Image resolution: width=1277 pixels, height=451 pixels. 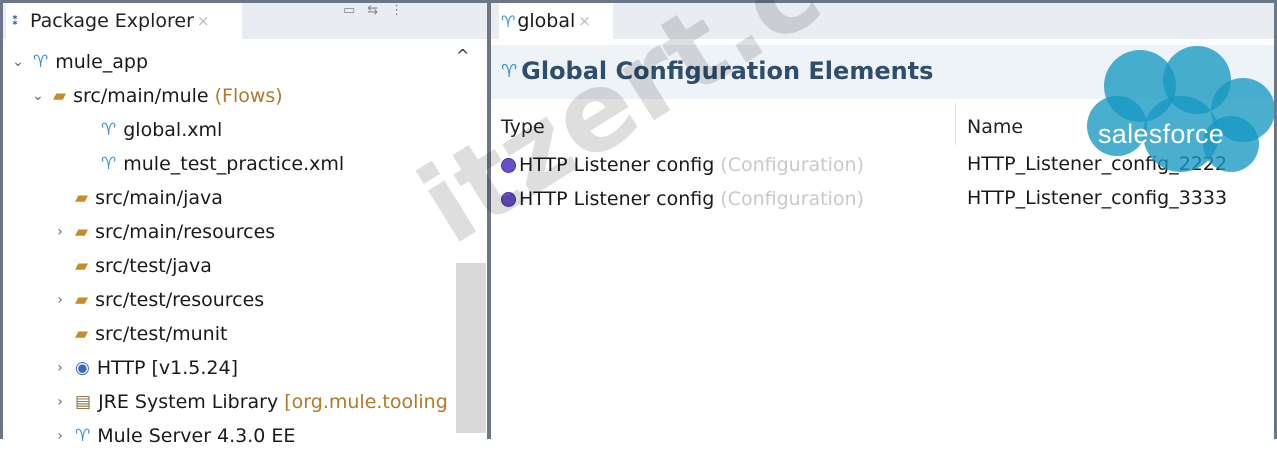 I want to click on mule-project-icon: ♈, so click(x=41, y=62).